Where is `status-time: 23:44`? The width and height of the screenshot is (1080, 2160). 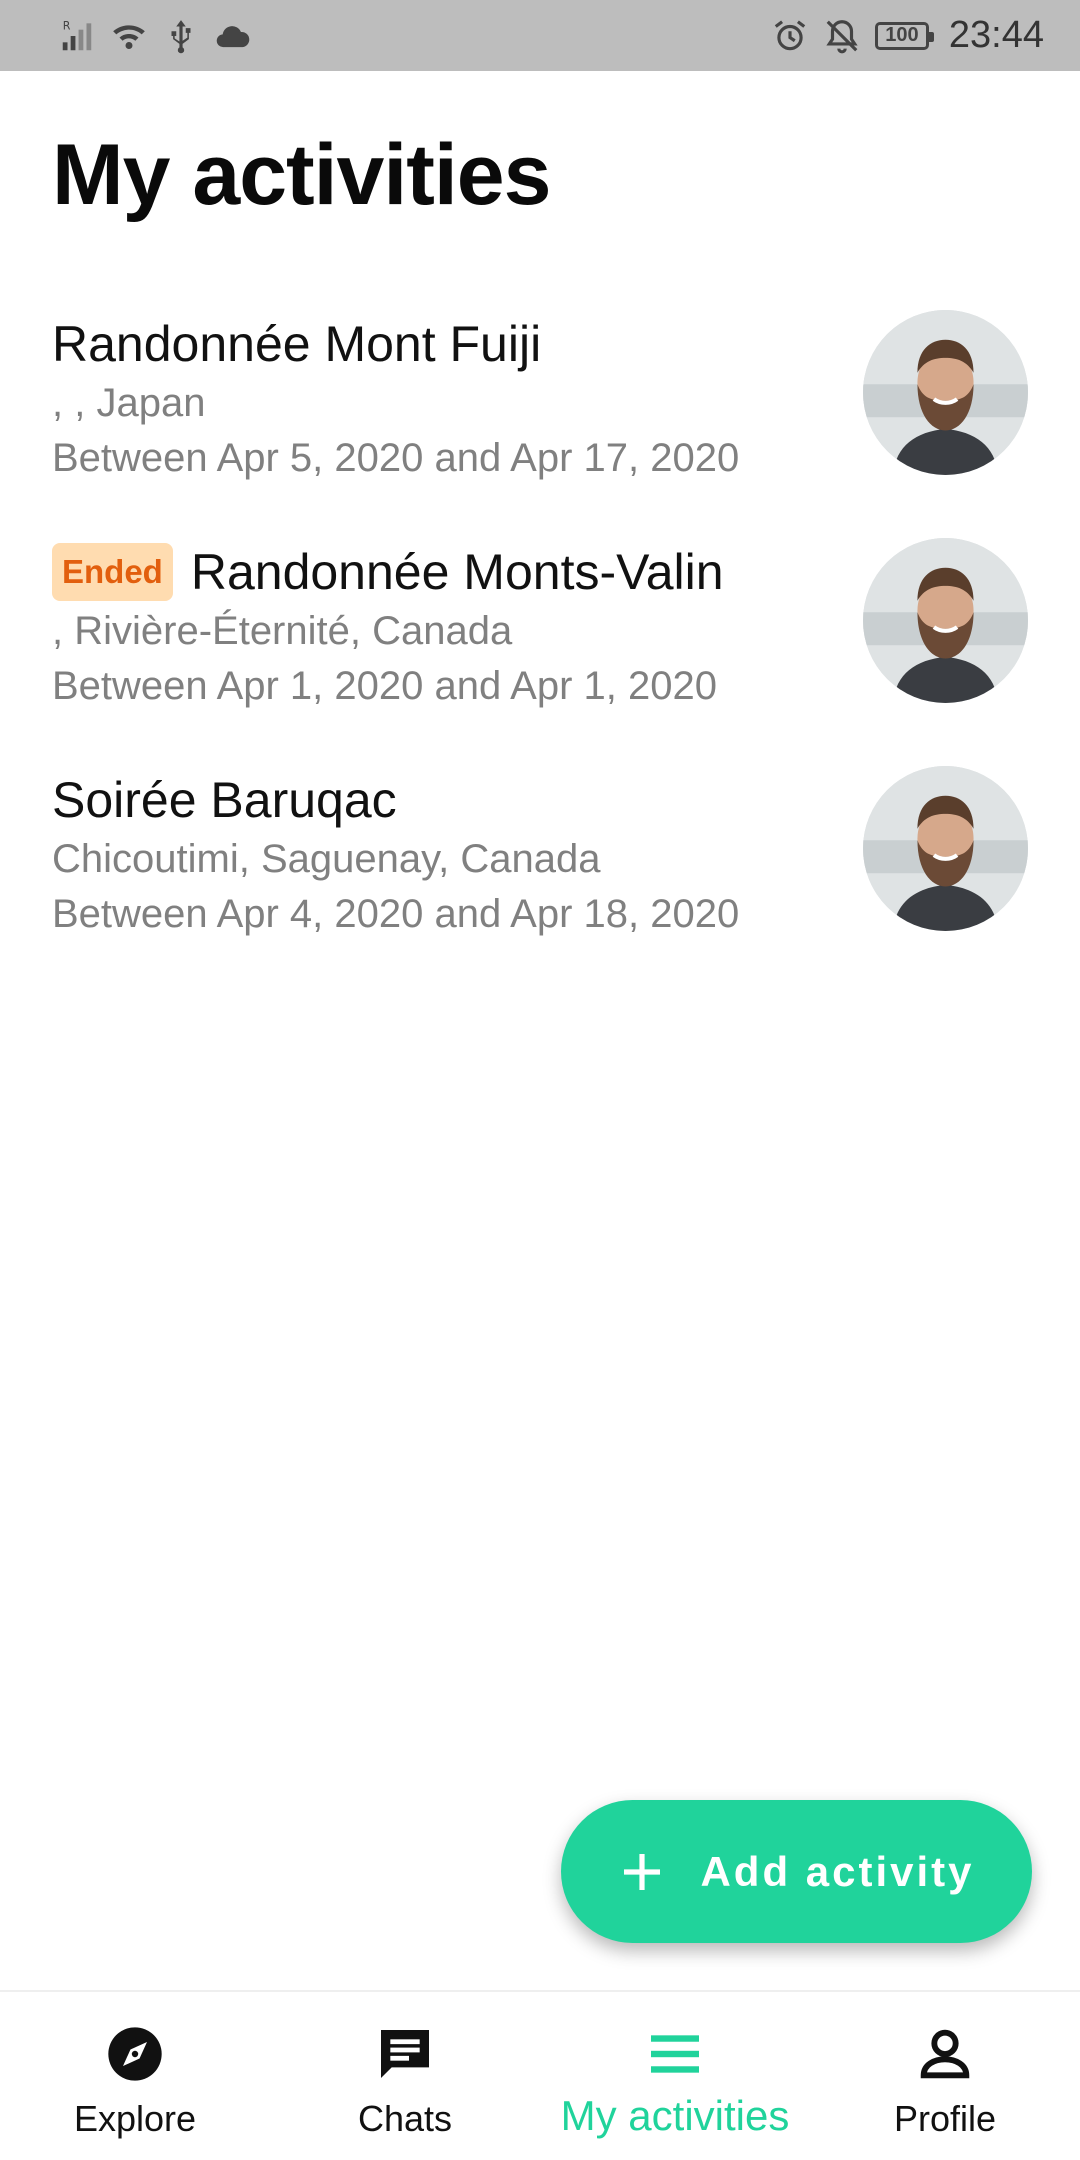 status-time: 23:44 is located at coordinates (996, 35).